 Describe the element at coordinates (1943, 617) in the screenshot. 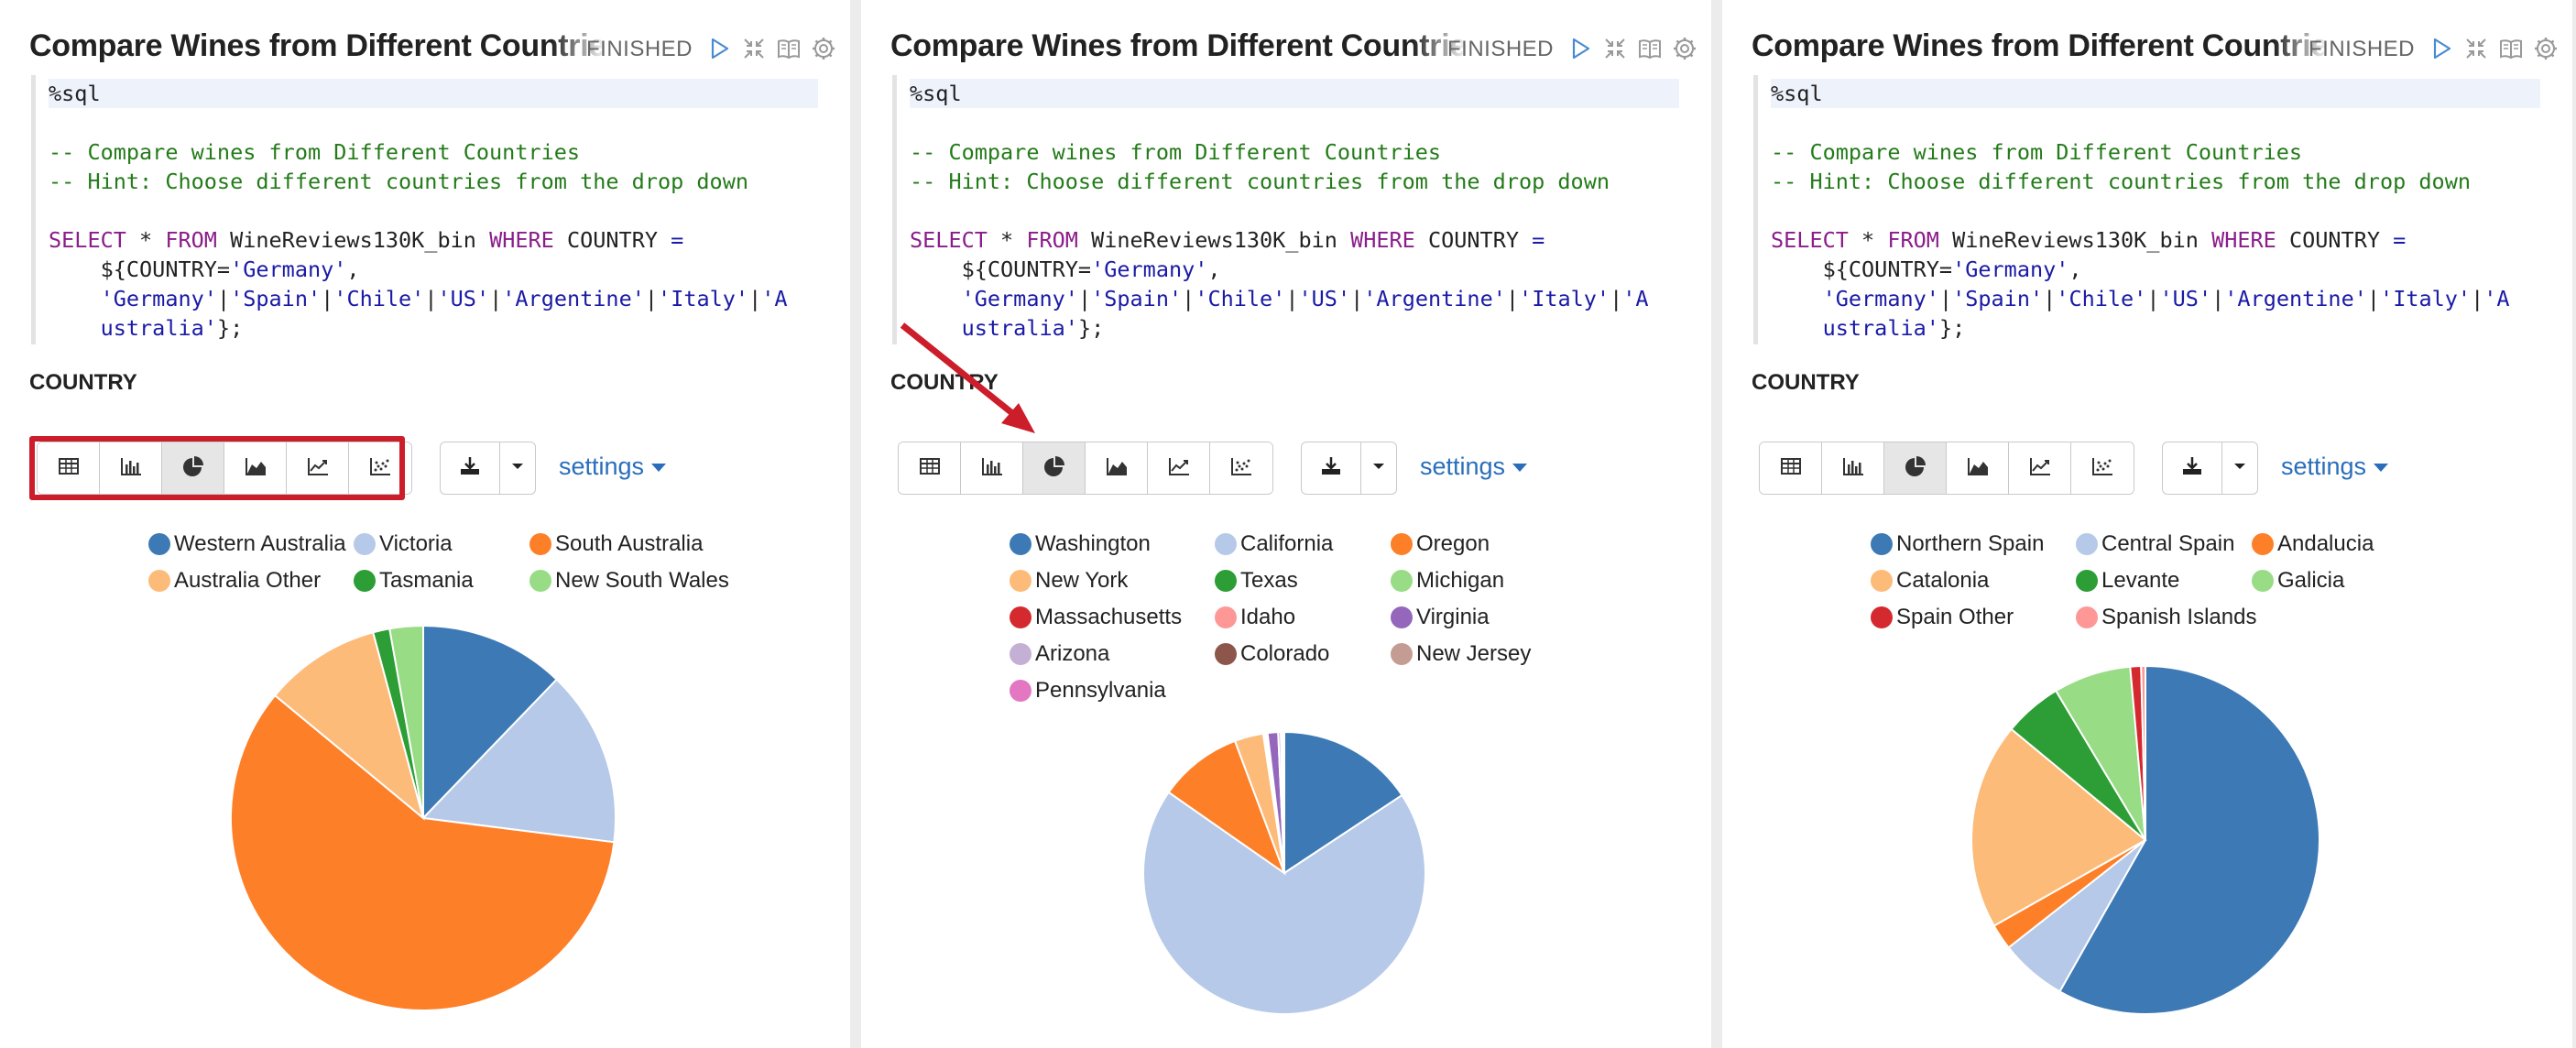

I see `legend-item: Spain Other` at that location.